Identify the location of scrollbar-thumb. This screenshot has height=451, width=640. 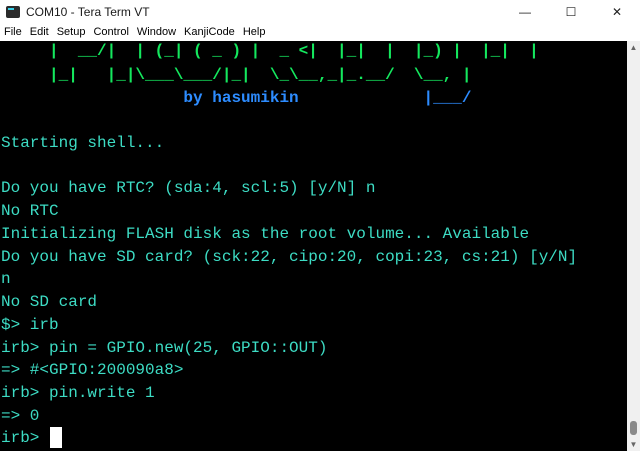
(633, 428).